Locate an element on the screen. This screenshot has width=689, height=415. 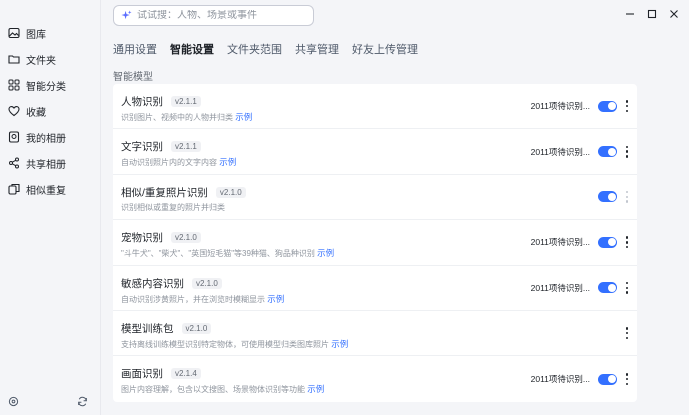
model-title-wrap: 画面识别 v2.1.4 is located at coordinates (161, 373).